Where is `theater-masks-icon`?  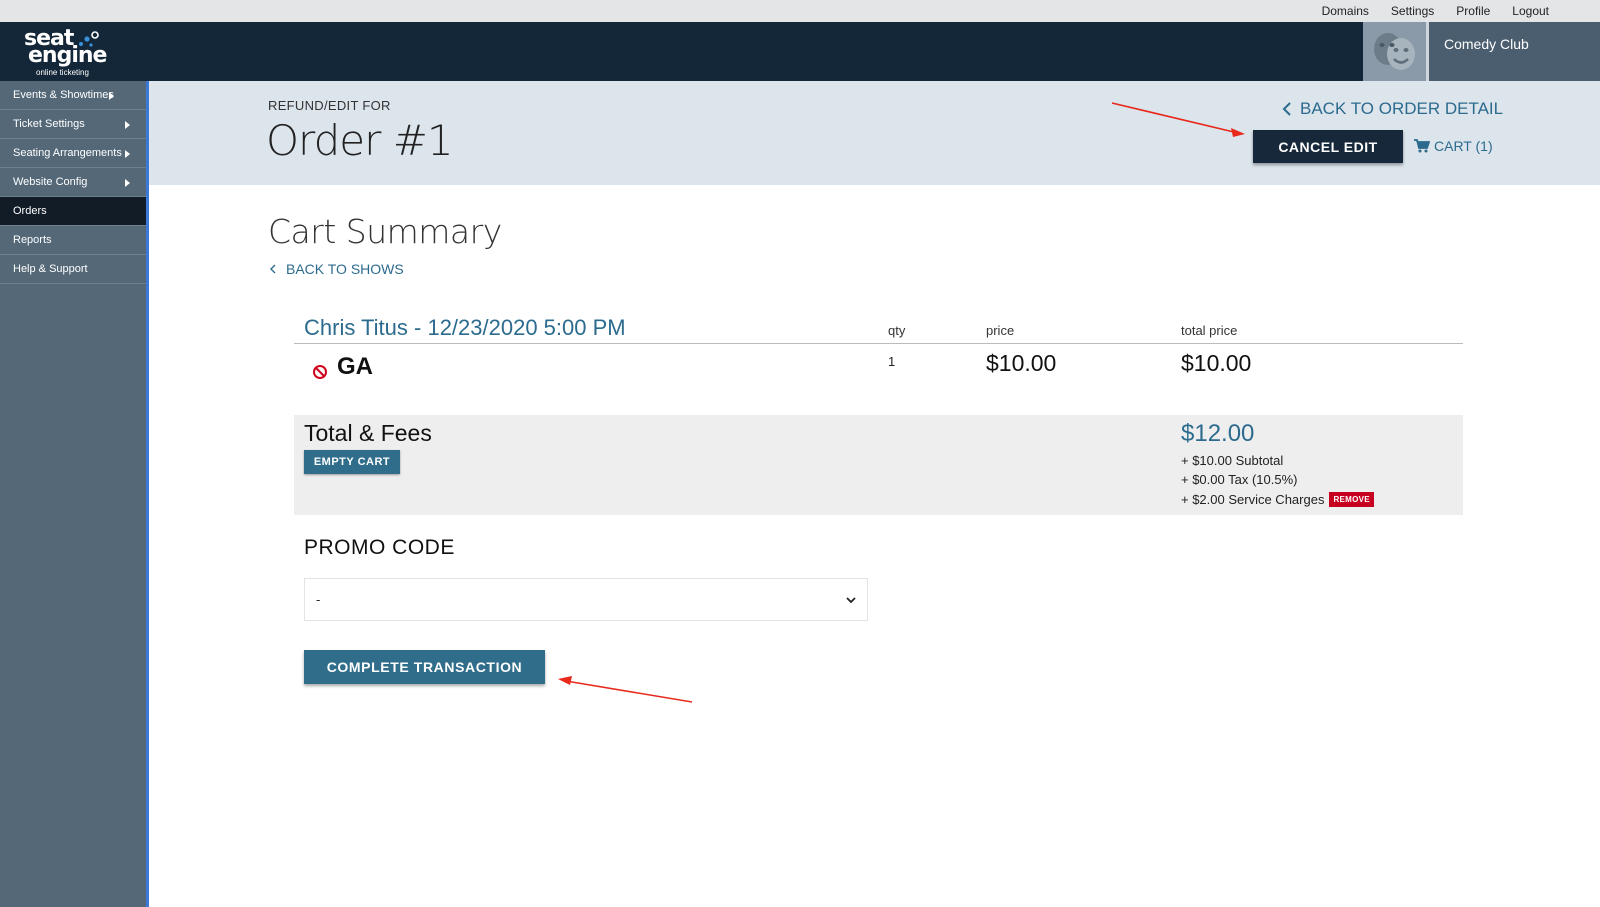 theater-masks-icon is located at coordinates (1394, 51).